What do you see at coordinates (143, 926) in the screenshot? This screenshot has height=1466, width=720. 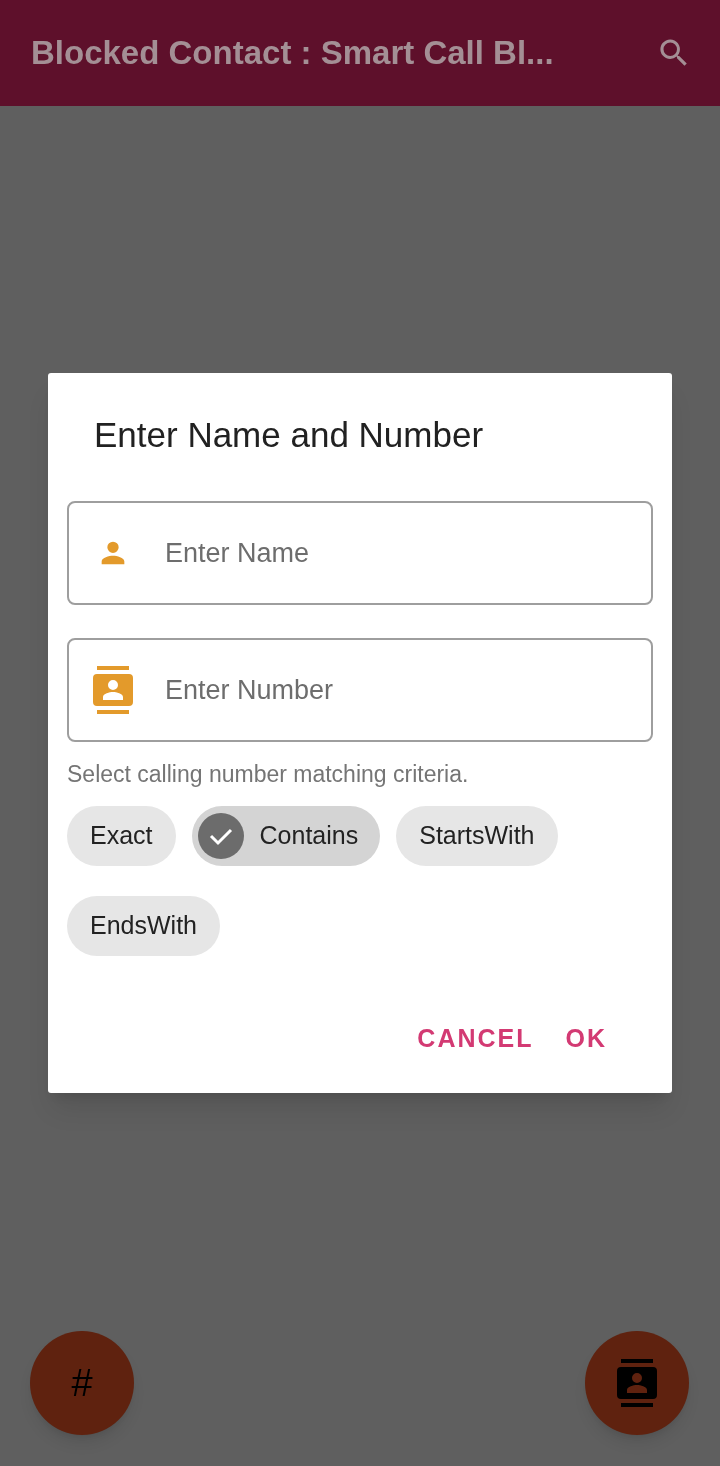 I see `filter-chip: EndsWith` at bounding box center [143, 926].